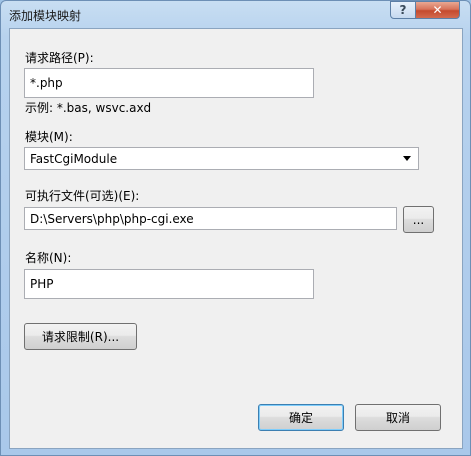 The height and width of the screenshot is (456, 471). I want to click on help-button: ?, so click(403, 10).